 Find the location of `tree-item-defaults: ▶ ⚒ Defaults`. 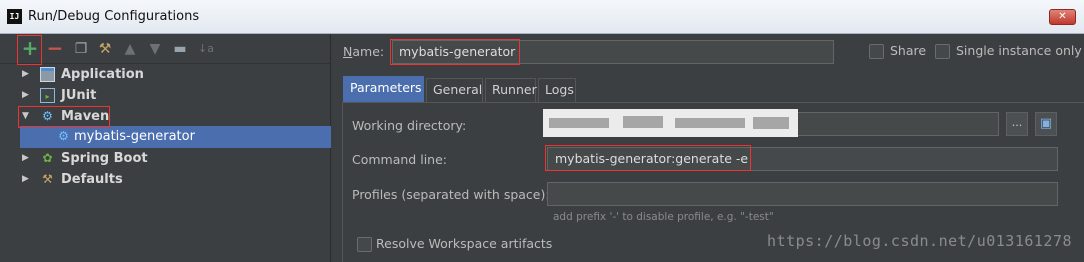

tree-item-defaults: ▶ ⚒ Defaults is located at coordinates (172, 179).